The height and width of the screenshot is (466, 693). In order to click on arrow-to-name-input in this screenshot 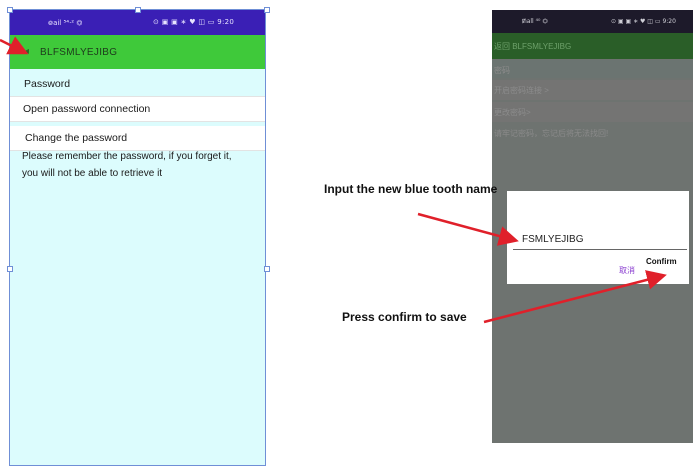, I will do `click(468, 229)`.